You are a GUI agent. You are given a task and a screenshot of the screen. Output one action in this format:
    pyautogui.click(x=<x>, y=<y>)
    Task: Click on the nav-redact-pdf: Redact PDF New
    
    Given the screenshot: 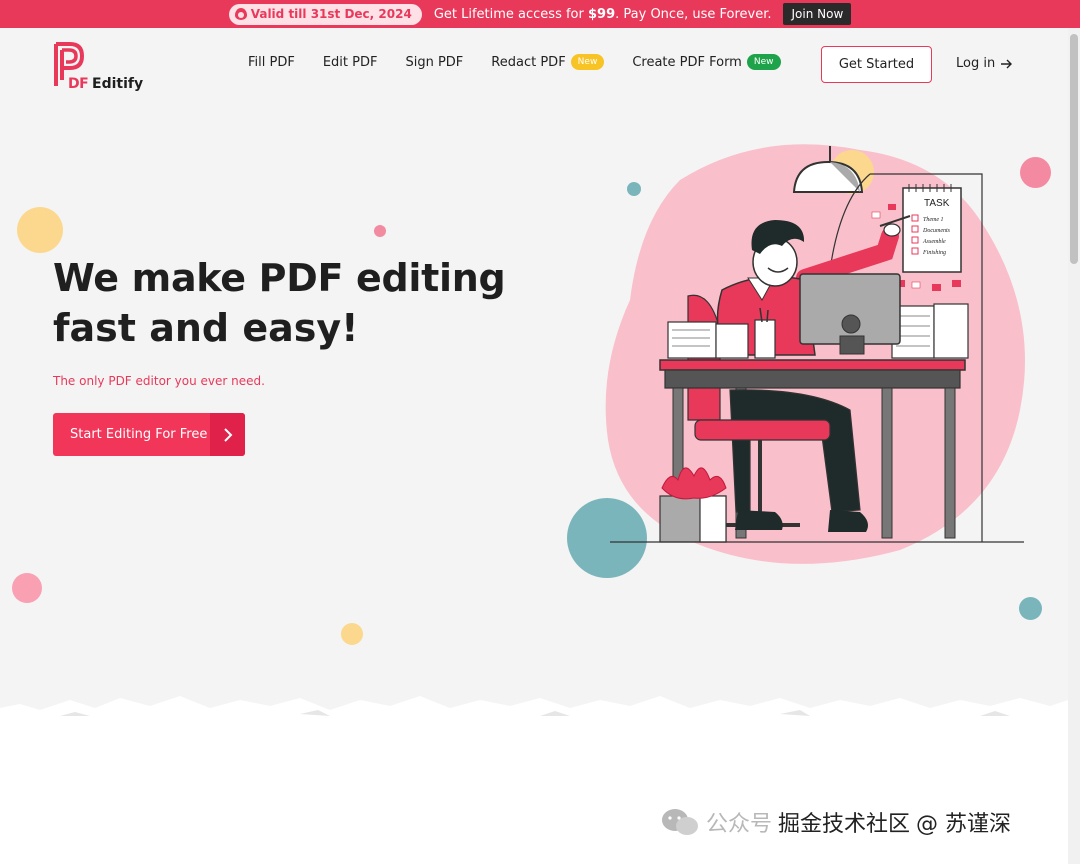 What is the action you would take?
    pyautogui.click(x=548, y=62)
    